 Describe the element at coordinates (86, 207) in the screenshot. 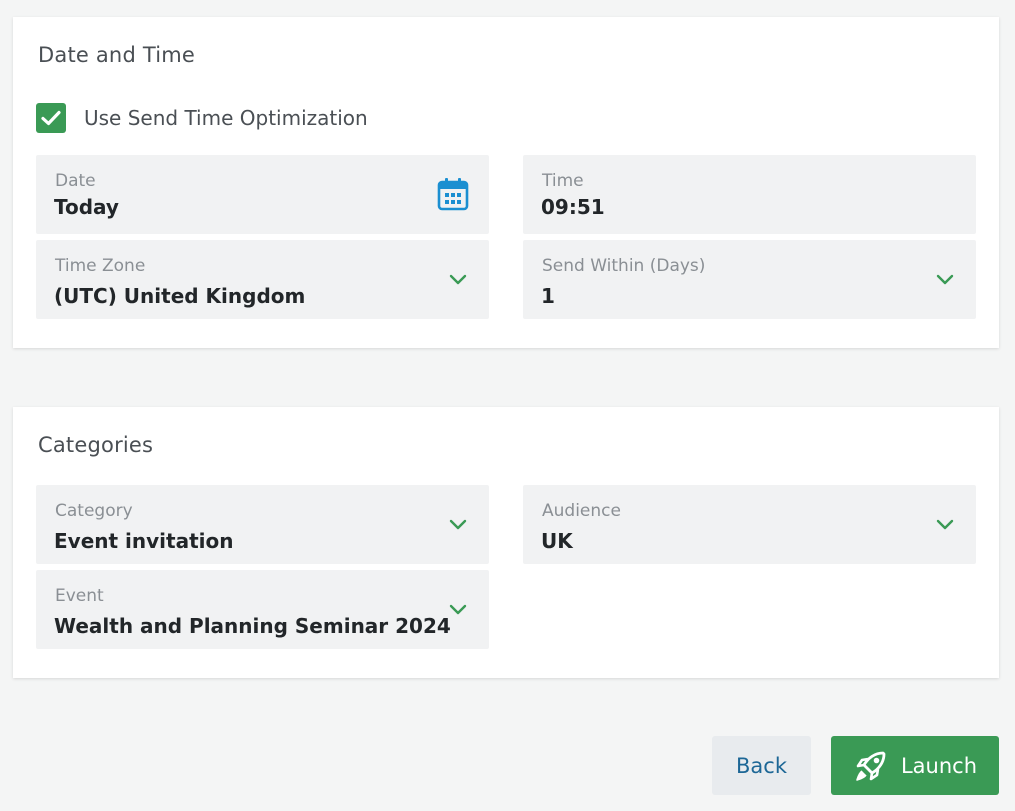

I see `date-value: Today` at that location.